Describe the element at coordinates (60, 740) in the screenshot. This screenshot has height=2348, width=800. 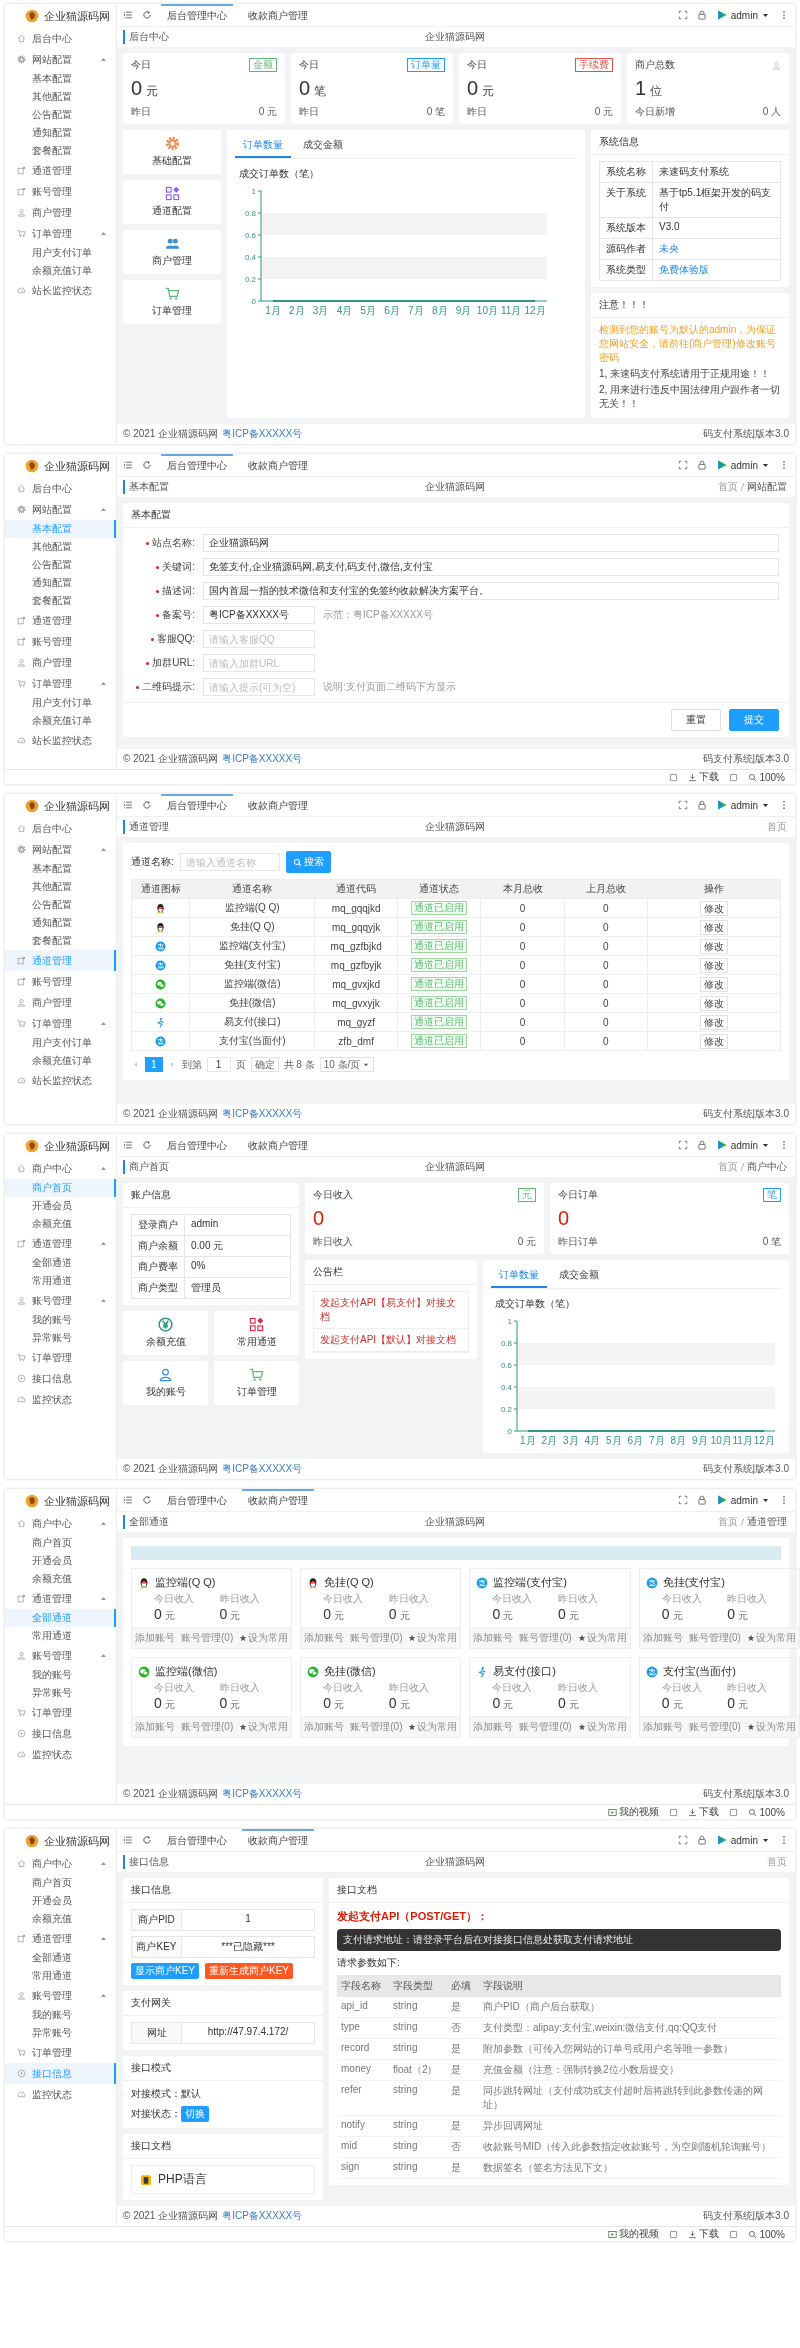
I see `sidebar-item: 站长监控状态` at that location.